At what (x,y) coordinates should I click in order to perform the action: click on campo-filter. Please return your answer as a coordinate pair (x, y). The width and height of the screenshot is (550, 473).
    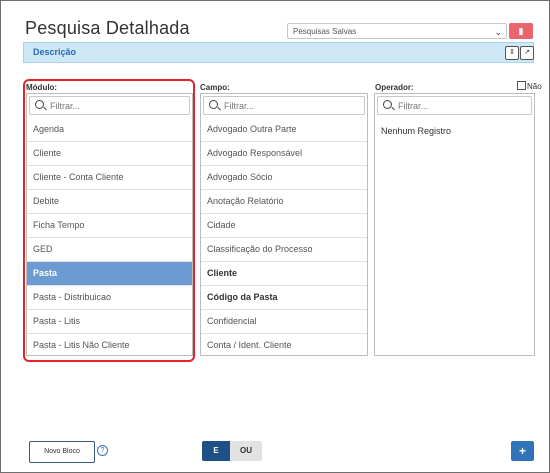
    Looking at the image, I should click on (284, 105).